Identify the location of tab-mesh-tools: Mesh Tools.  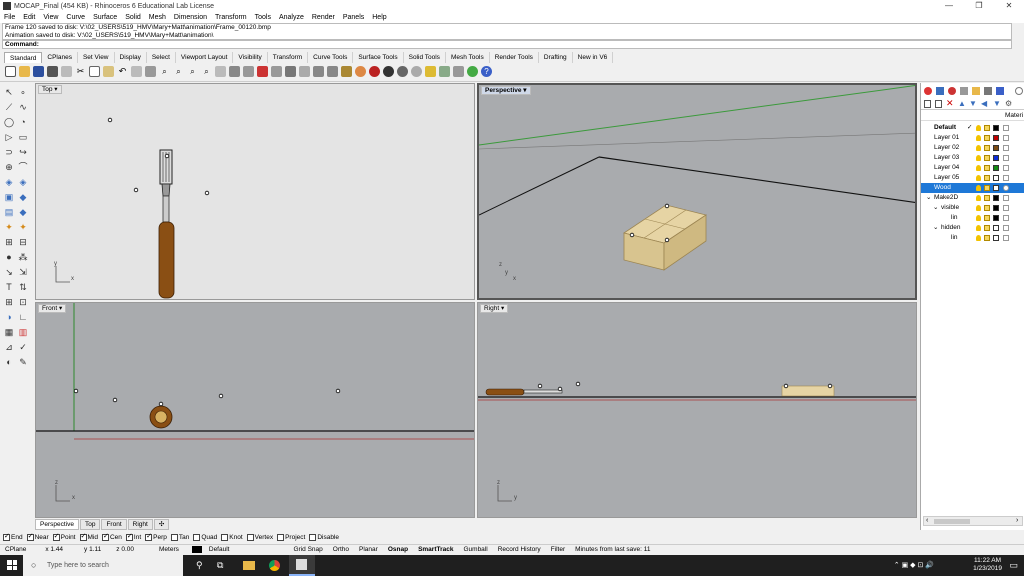
(468, 57).